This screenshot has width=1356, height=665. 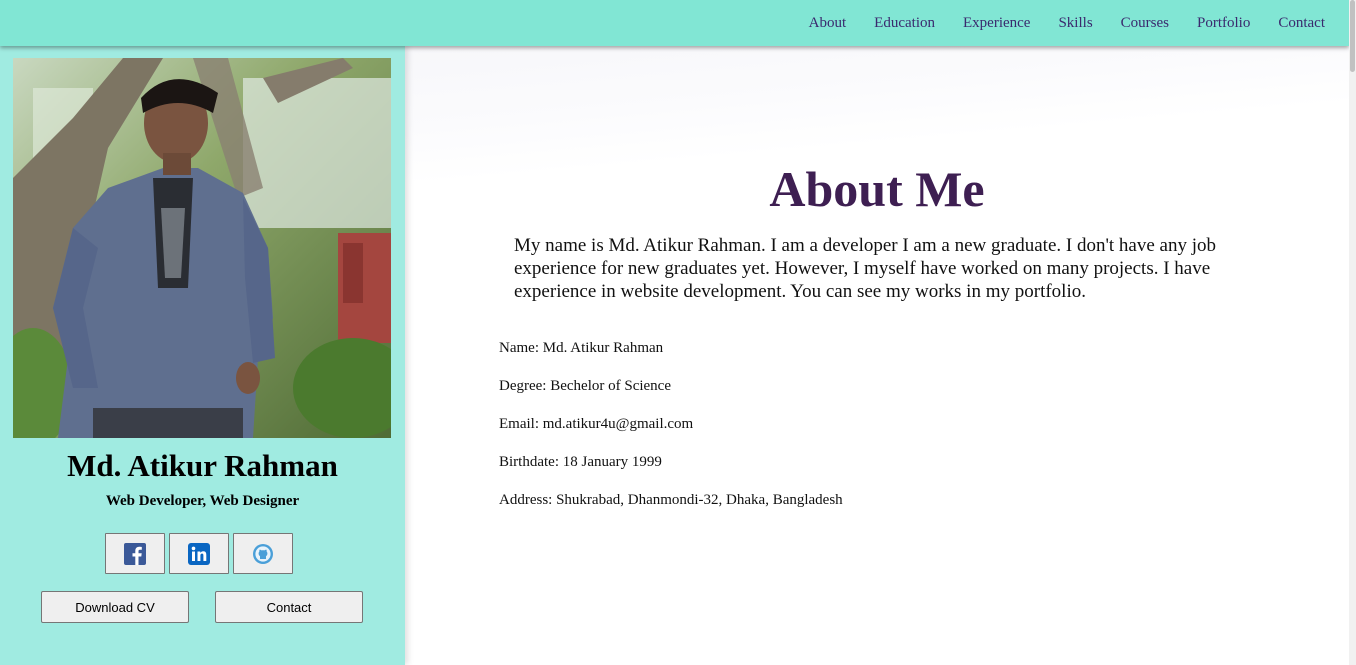 I want to click on info-email: Email: md.atikur4u@gmail.com, so click(x=596, y=424).